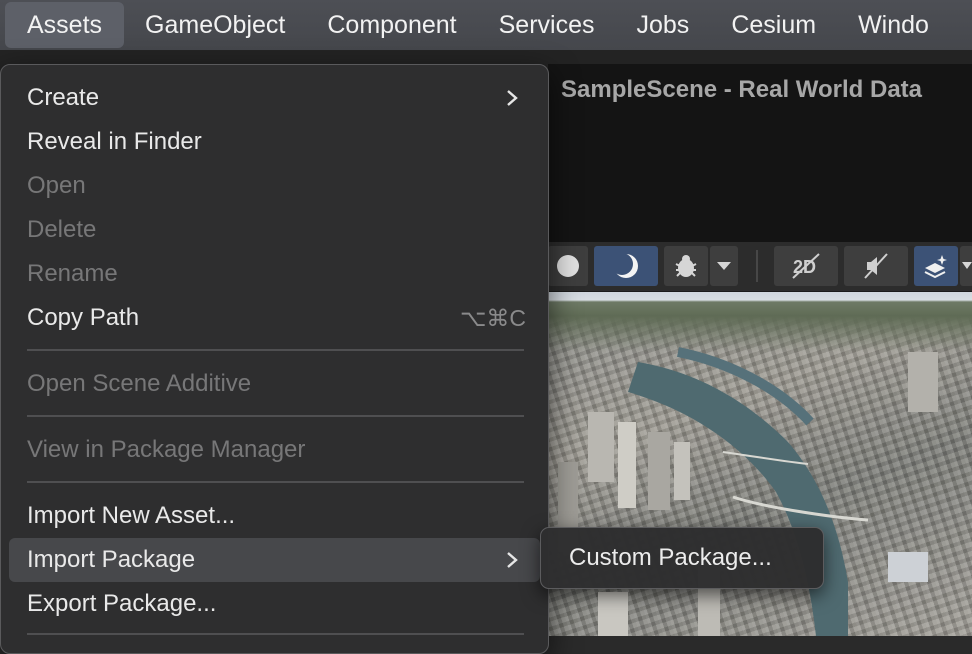  I want to click on menu-item-label: Reveal in Finder, so click(114, 141).